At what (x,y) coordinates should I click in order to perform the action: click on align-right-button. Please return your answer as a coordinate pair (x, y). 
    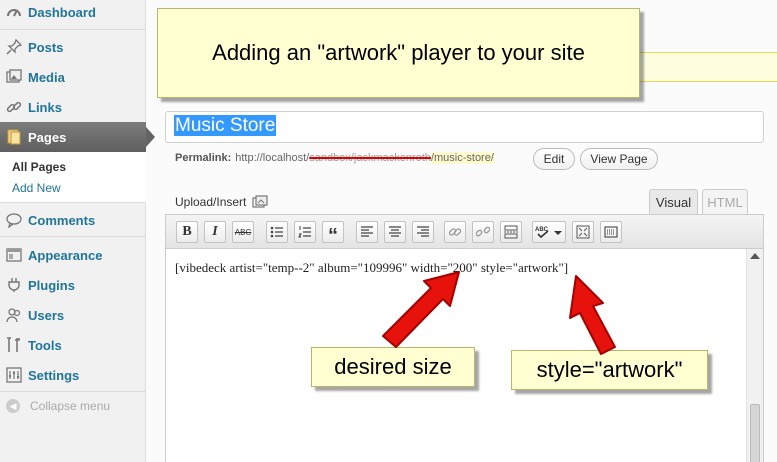
    Looking at the image, I should click on (423, 232).